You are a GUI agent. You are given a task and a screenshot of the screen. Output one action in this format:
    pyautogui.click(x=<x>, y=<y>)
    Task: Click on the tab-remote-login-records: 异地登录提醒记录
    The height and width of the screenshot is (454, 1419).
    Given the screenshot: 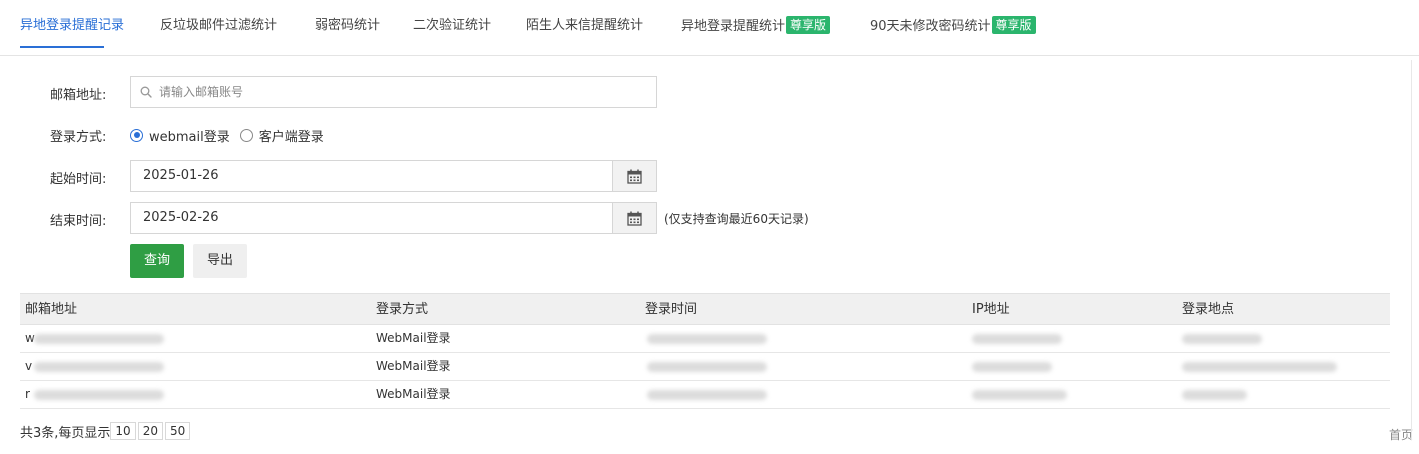 What is the action you would take?
    pyautogui.click(x=72, y=26)
    